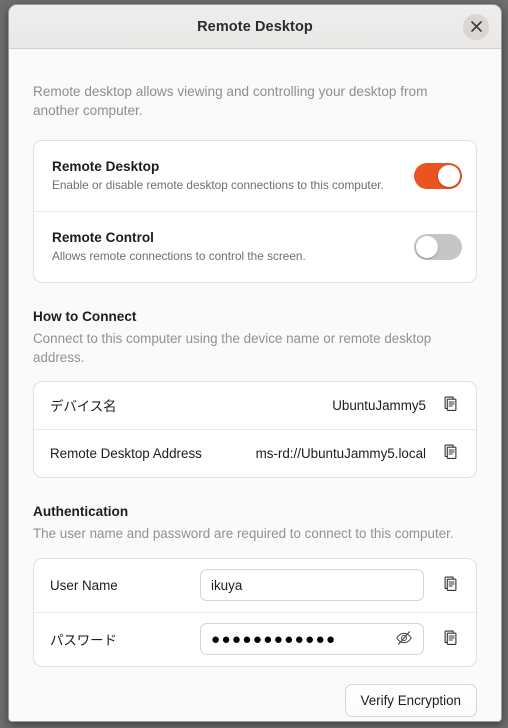  Describe the element at coordinates (340, 453) in the screenshot. I see `remote-desktop-address-value: ms-rd://UbuntuJammy5.local` at that location.